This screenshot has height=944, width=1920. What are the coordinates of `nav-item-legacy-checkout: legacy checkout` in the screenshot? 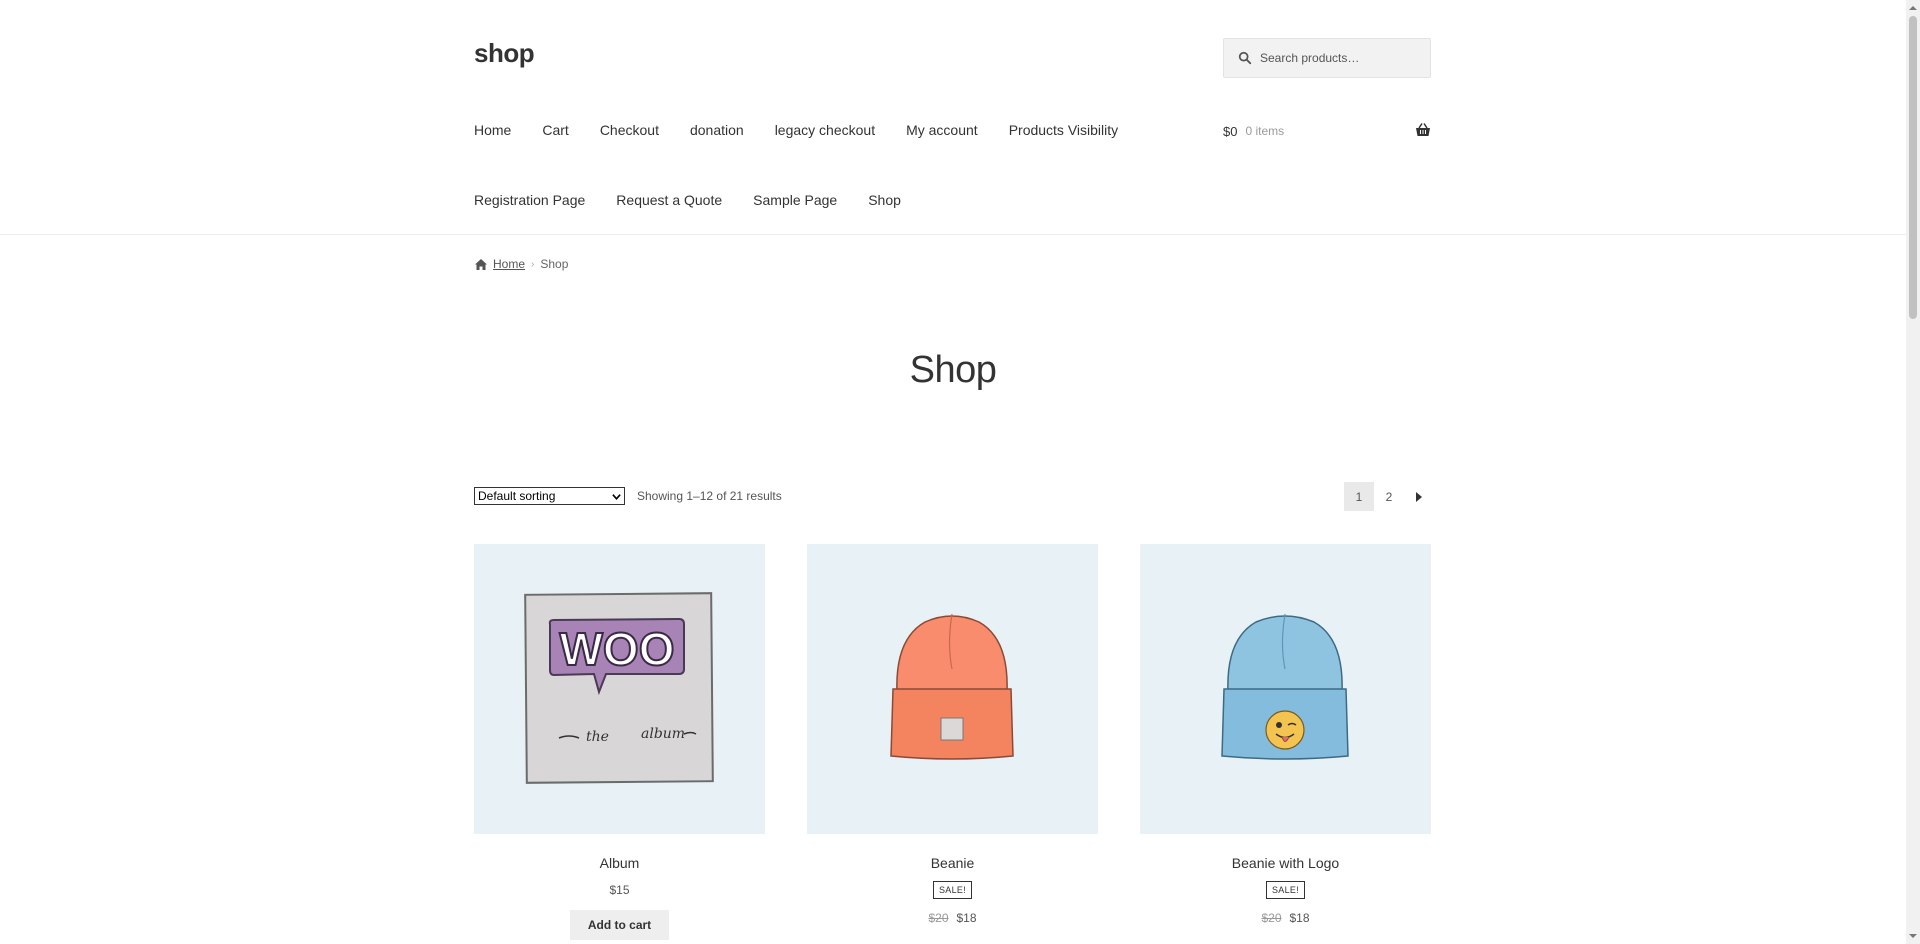 It's located at (825, 130).